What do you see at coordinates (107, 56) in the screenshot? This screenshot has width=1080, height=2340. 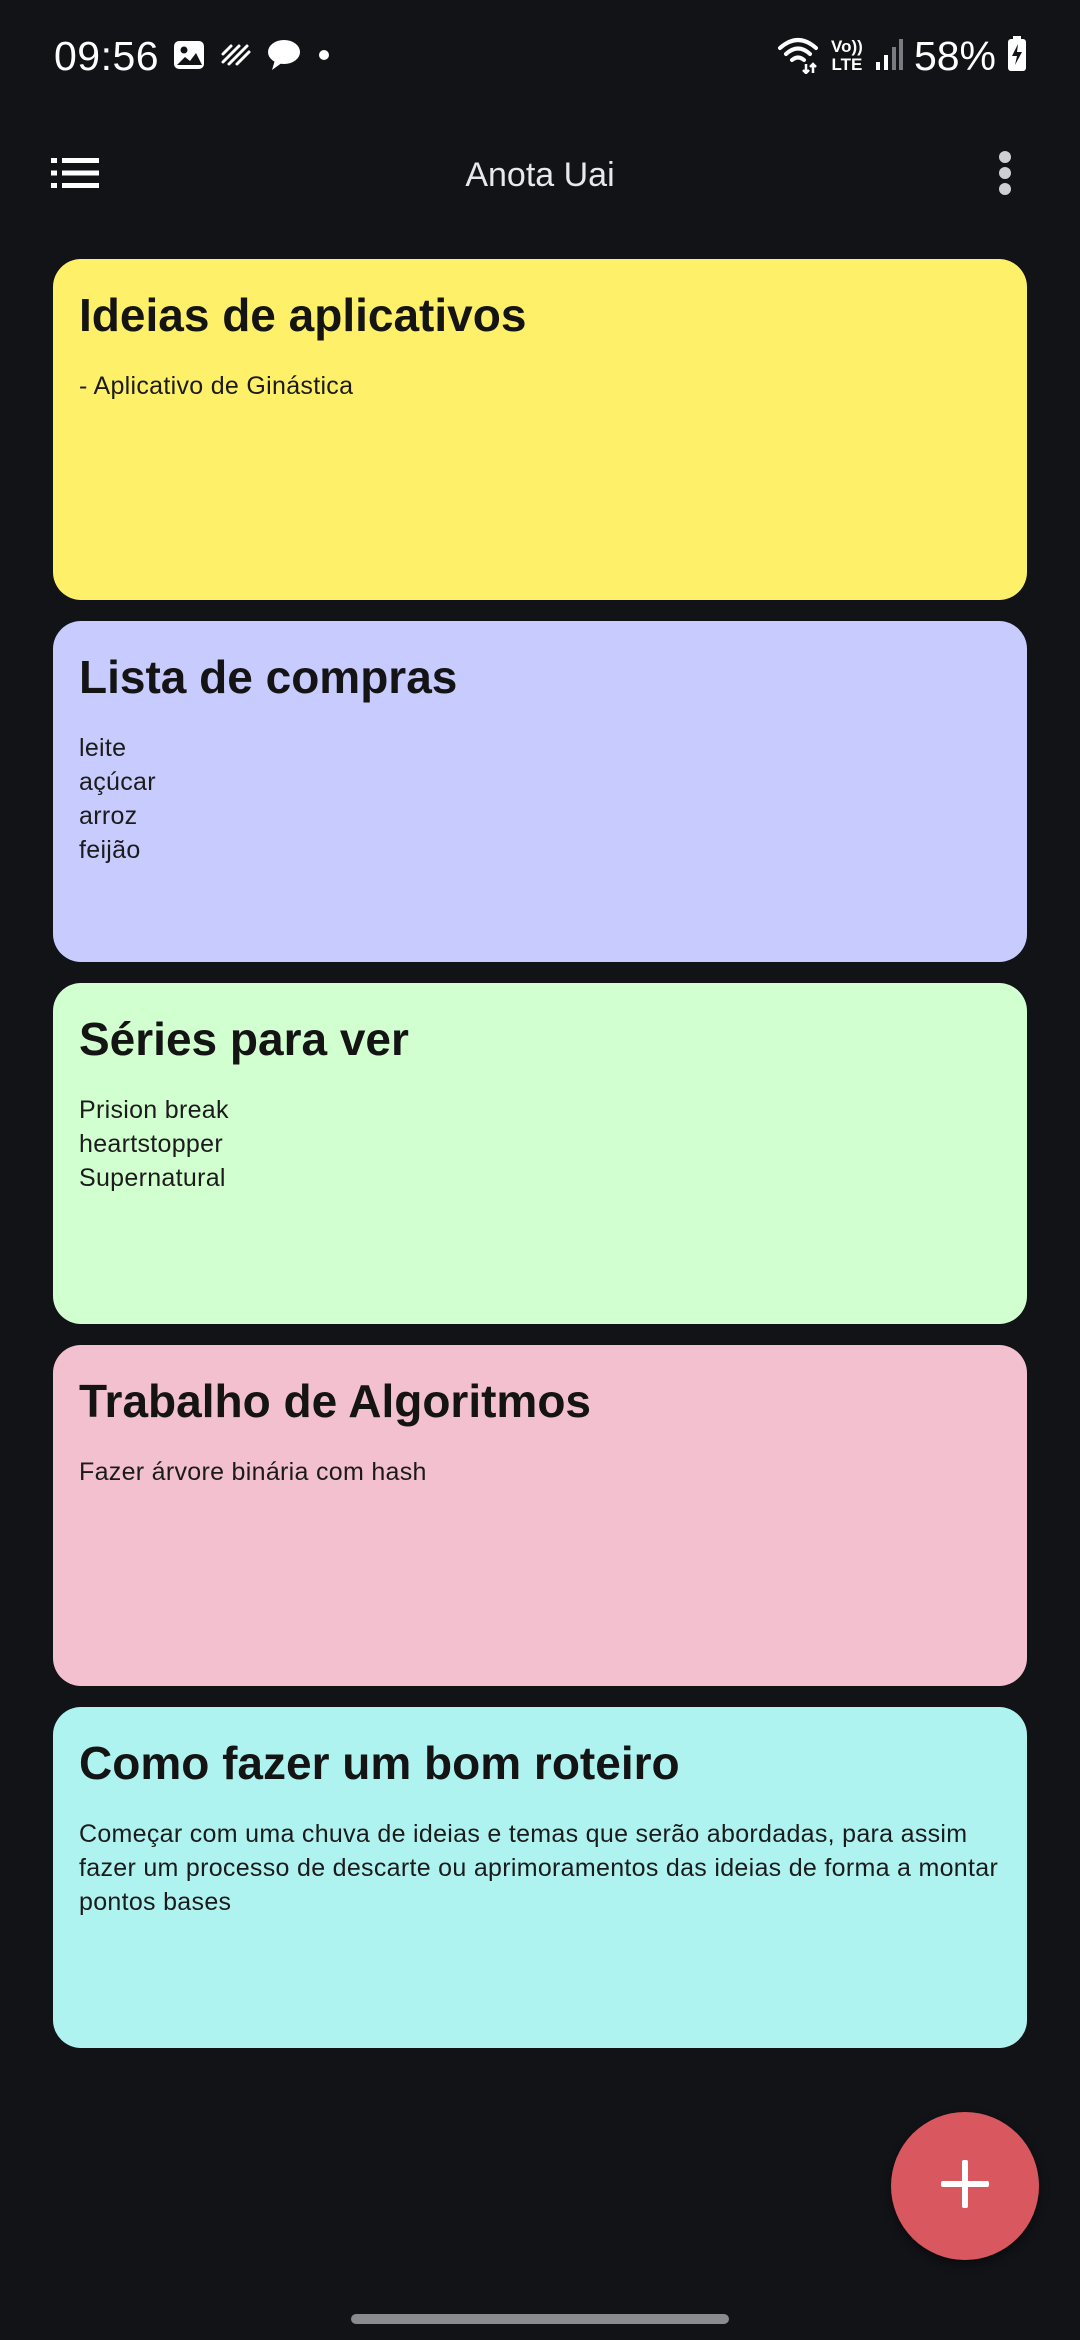 I see `status-time: 09:56` at bounding box center [107, 56].